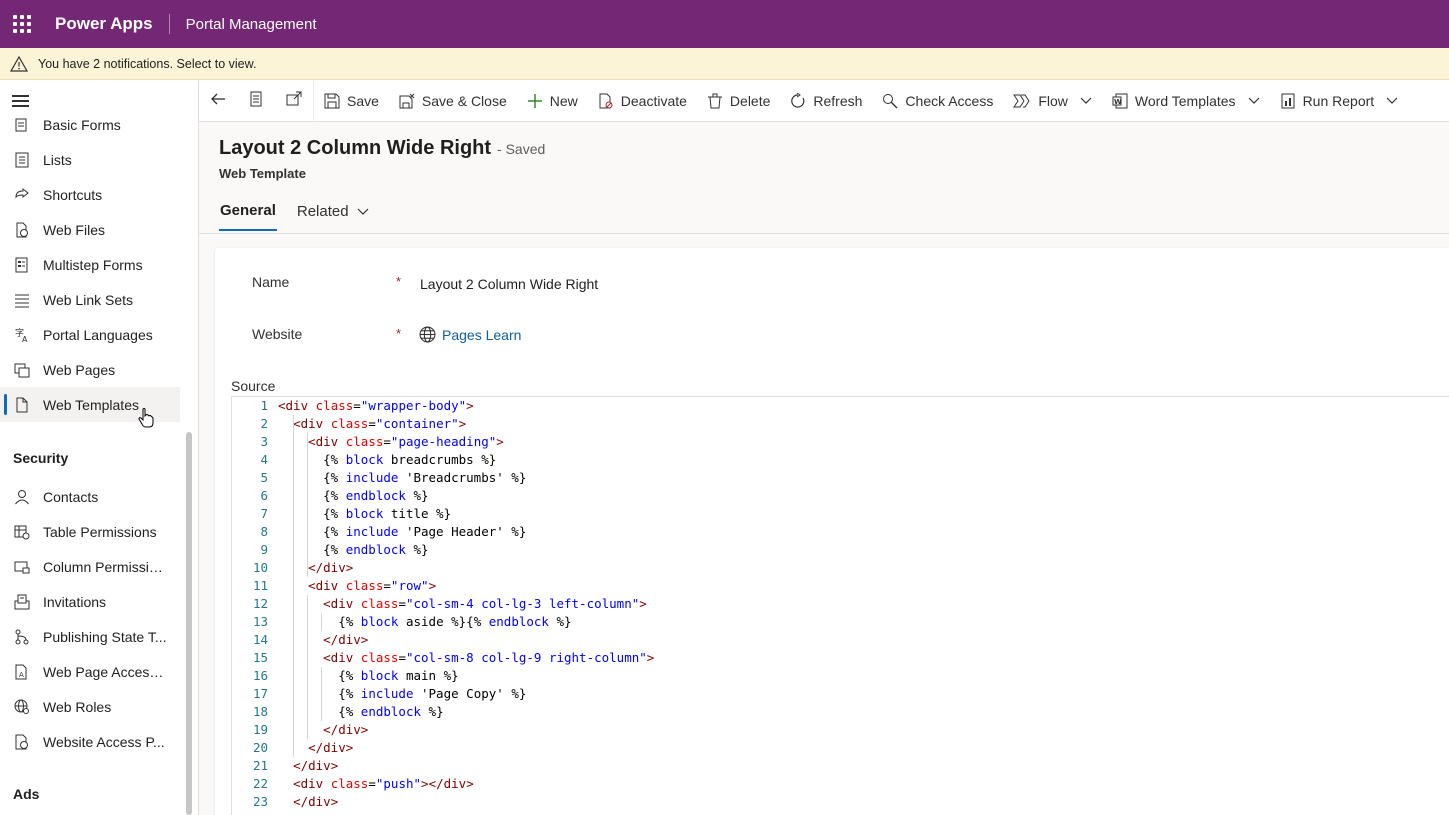 This screenshot has width=1449, height=815. I want to click on code-line: 22 <div class="push"></div>, so click(840, 784).